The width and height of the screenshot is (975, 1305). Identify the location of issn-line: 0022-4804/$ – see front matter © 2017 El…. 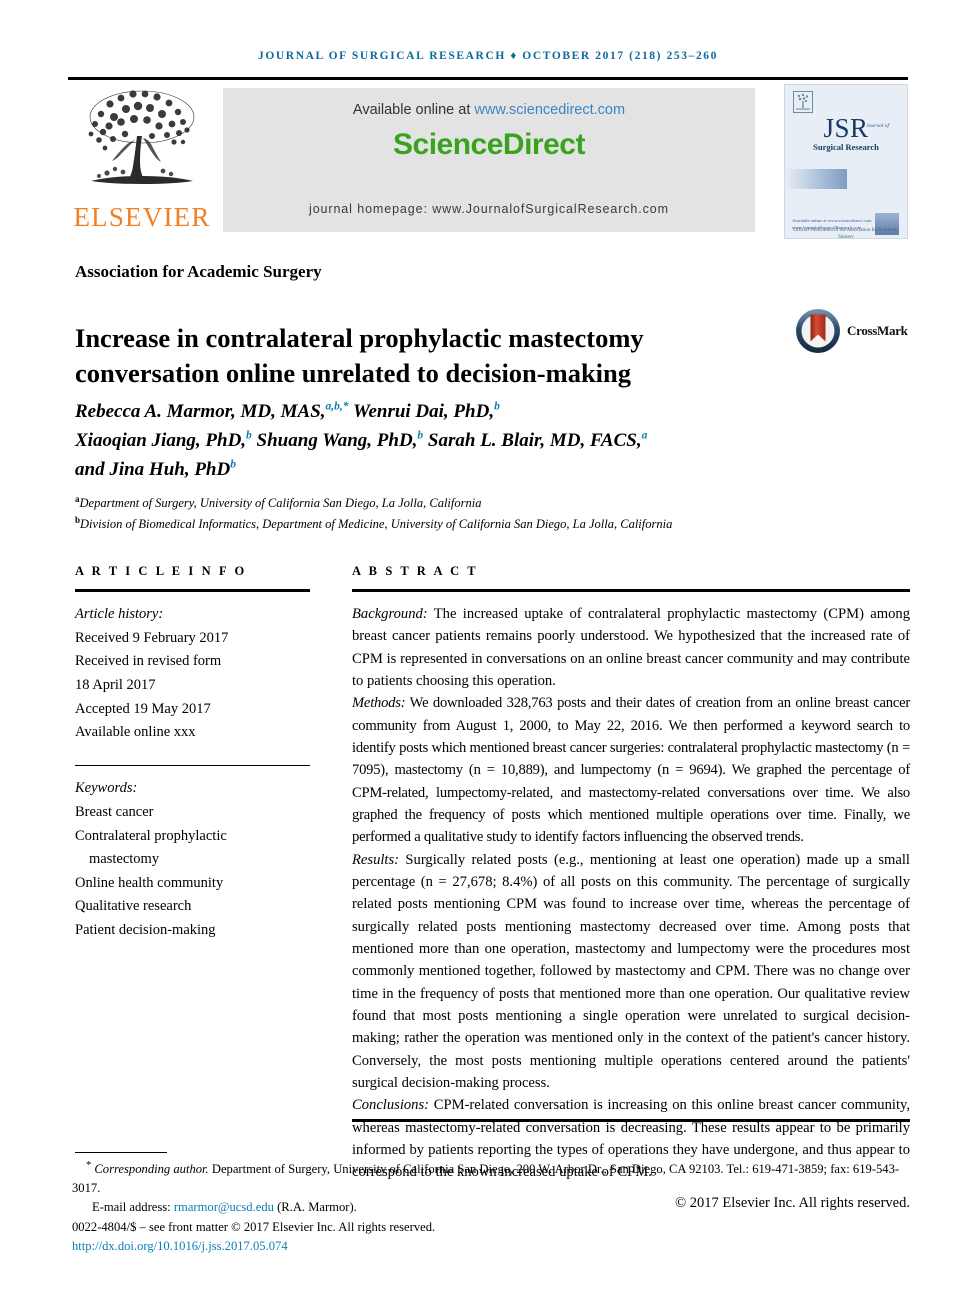
(254, 1226).